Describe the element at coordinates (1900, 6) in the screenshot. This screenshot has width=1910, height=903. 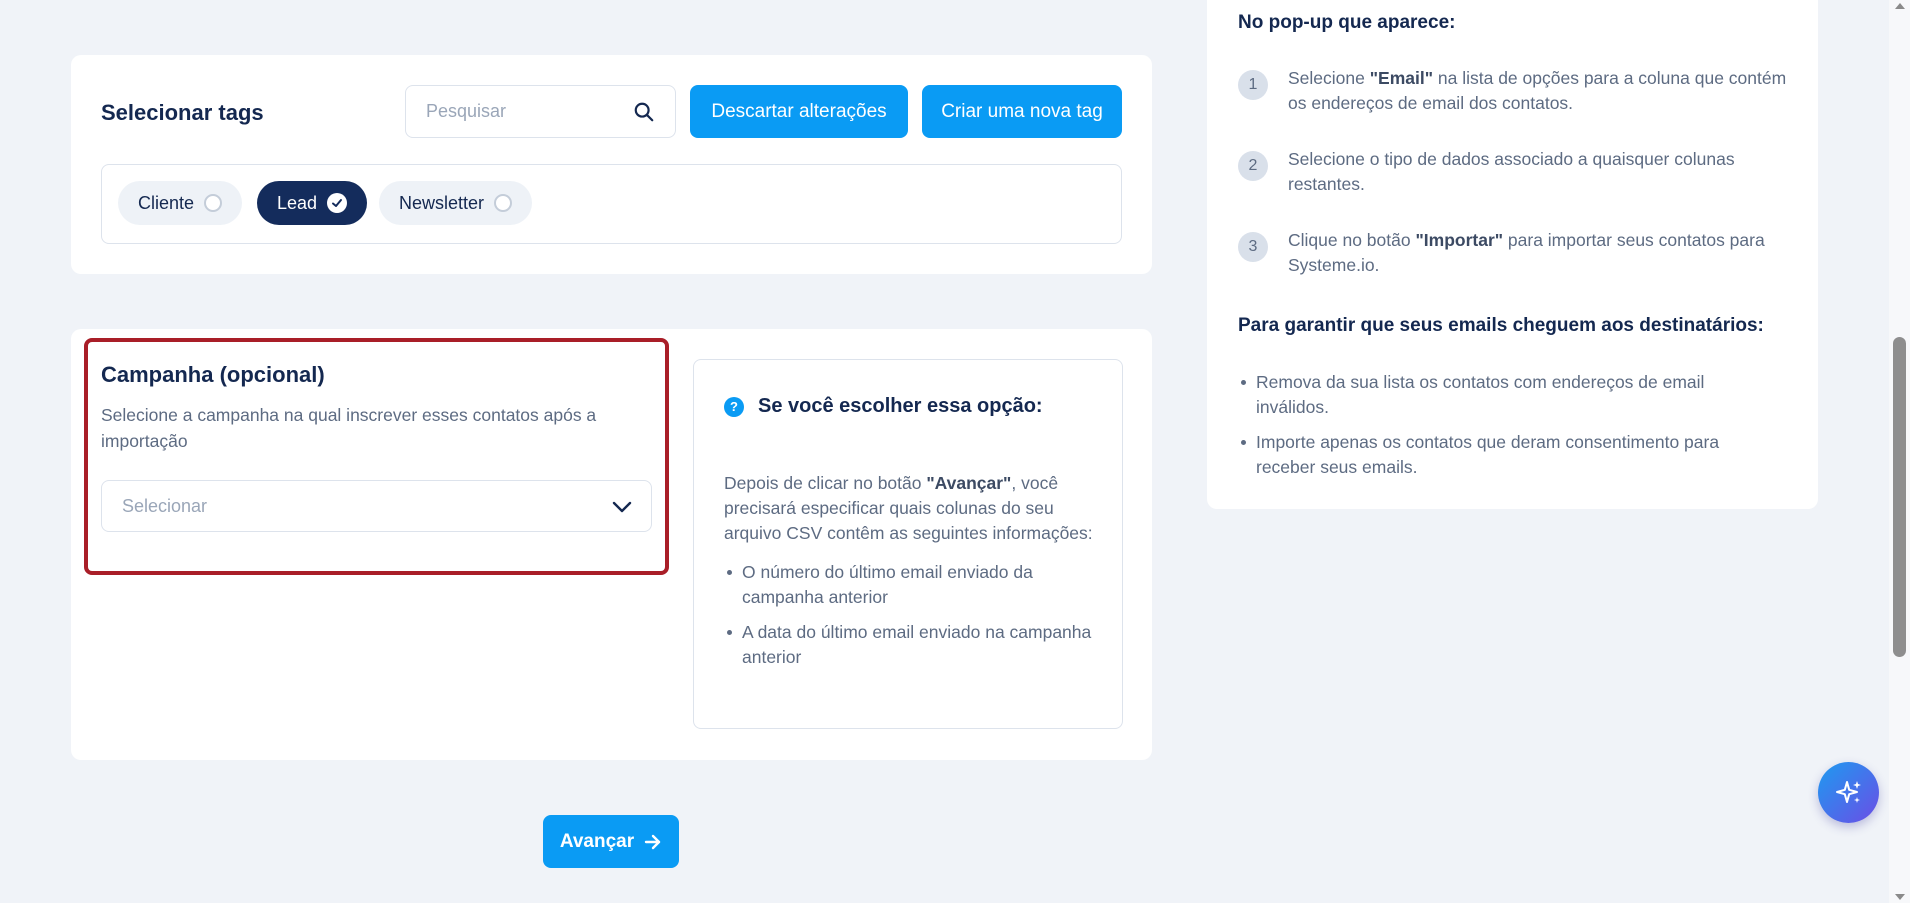
I see `scroll-up-arrow-icon` at that location.